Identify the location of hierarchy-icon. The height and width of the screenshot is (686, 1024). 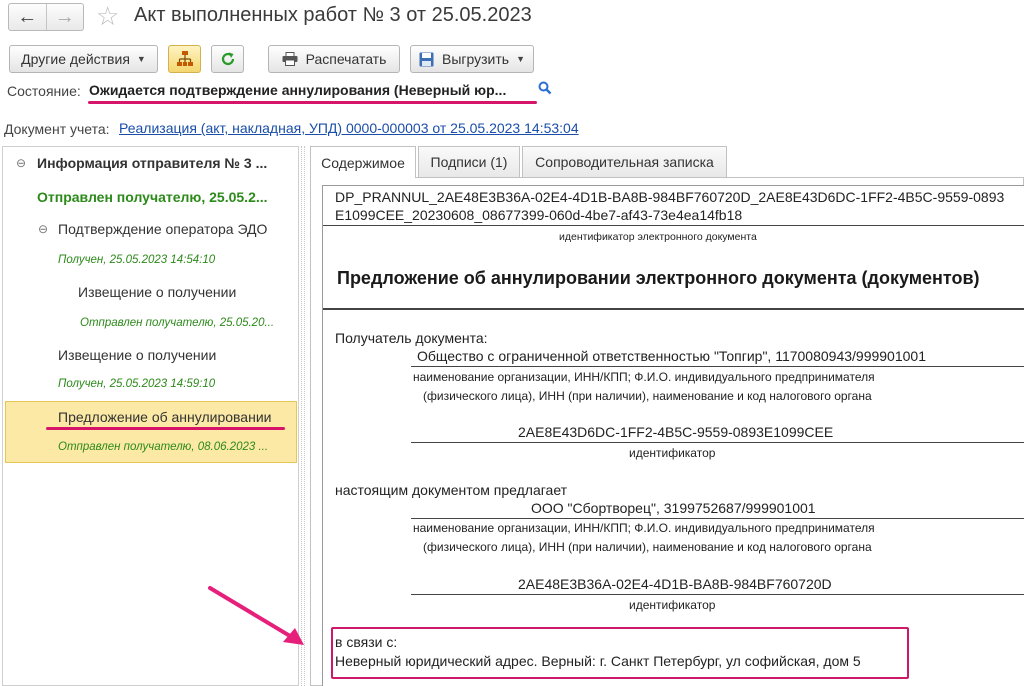
(184, 58).